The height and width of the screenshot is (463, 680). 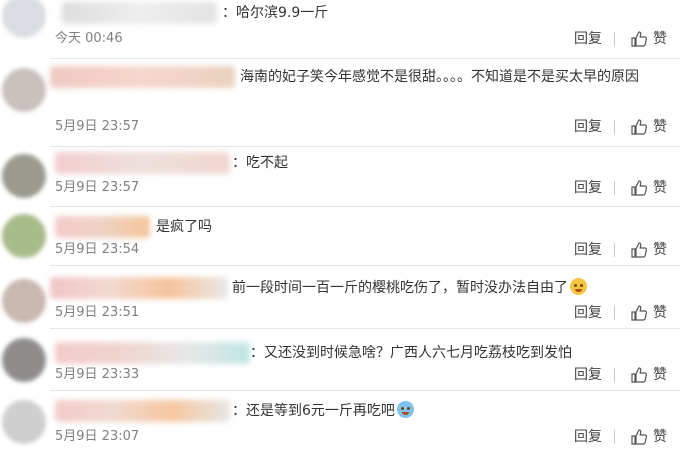 I want to click on comment-time: 5月9日 23:33, so click(x=97, y=374).